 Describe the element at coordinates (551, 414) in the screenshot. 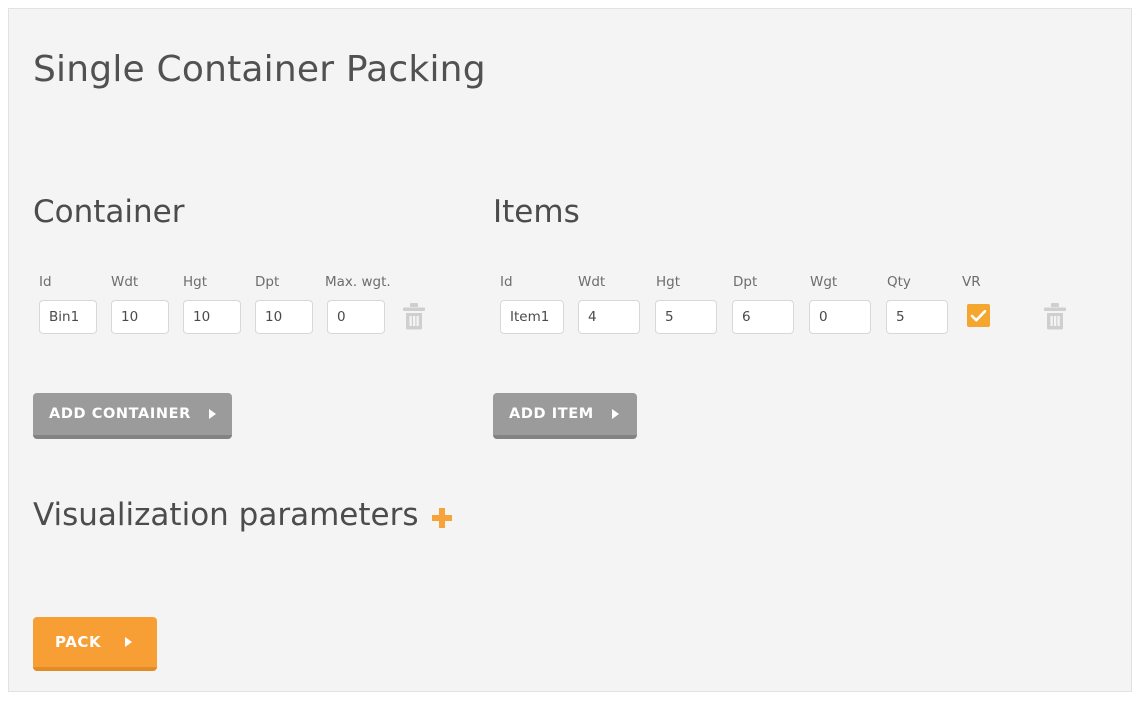

I see `add-item-button-label: ADD ITEM` at that location.